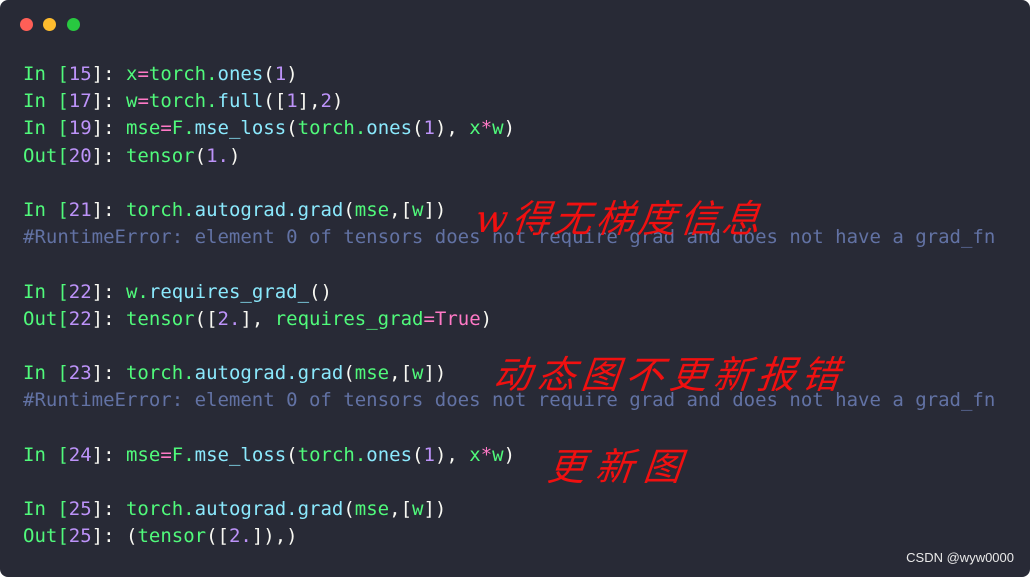 This screenshot has width=1030, height=577. Describe the element at coordinates (73, 24) in the screenshot. I see `maximize-button` at that location.